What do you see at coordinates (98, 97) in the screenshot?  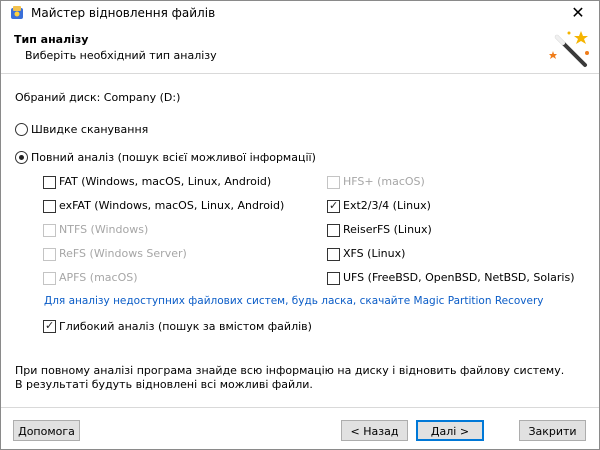 I see `selected-disk-label: Обраний диск: Company (D:)` at bounding box center [98, 97].